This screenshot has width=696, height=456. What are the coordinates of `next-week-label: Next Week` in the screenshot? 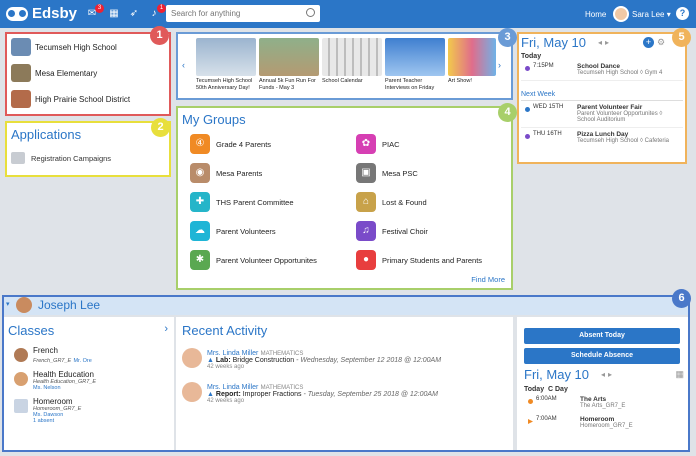 It's located at (602, 96).